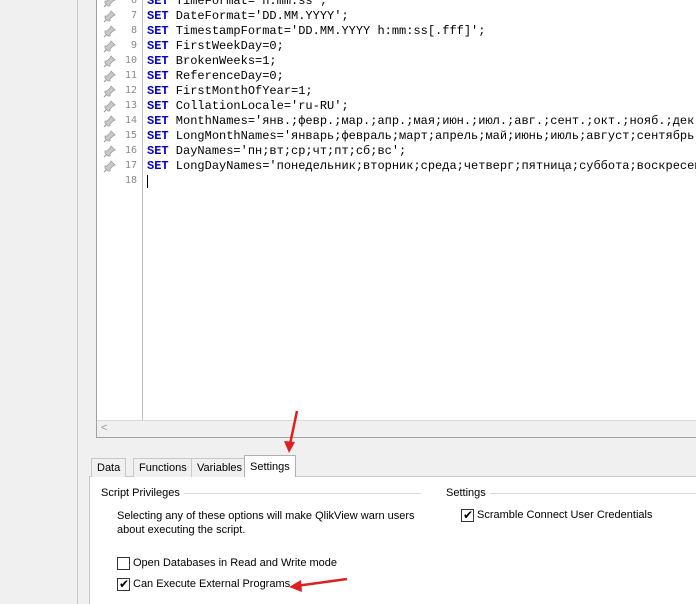  I want to click on line-number: 18, so click(130, 180).